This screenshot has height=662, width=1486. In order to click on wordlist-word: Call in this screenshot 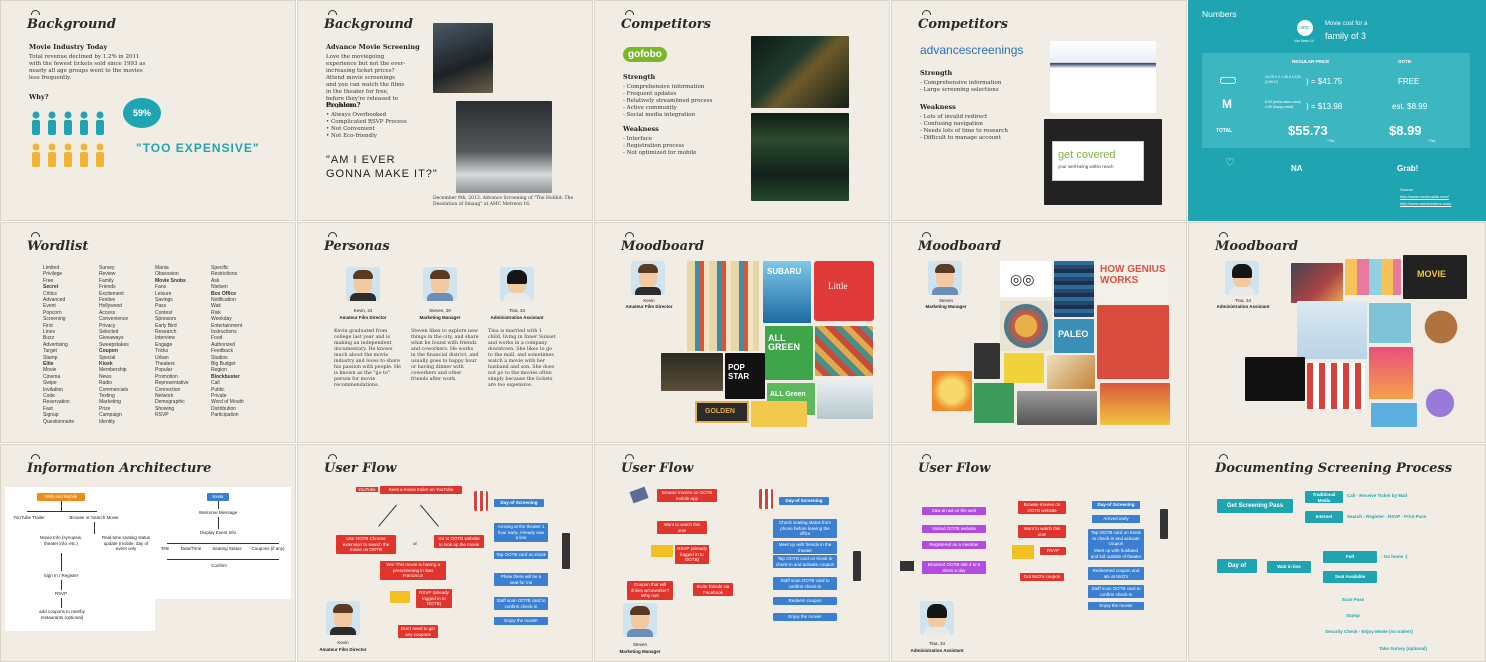, I will do `click(215, 383)`.